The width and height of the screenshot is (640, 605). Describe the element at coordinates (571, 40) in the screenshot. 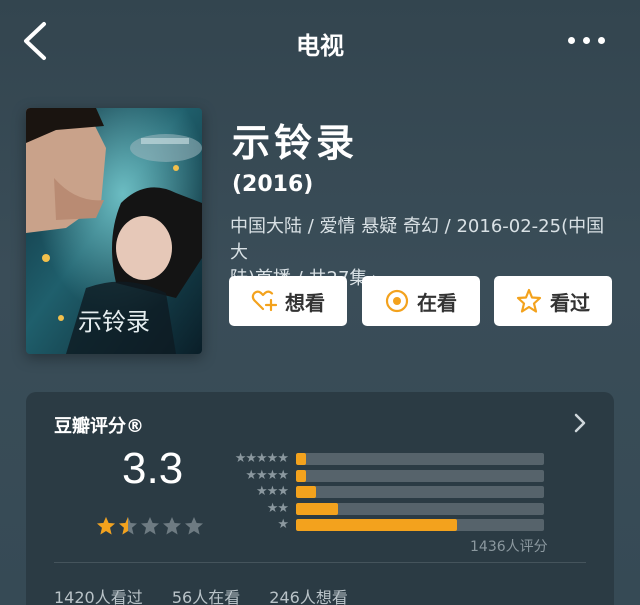

I see `more-dots-icon` at that location.